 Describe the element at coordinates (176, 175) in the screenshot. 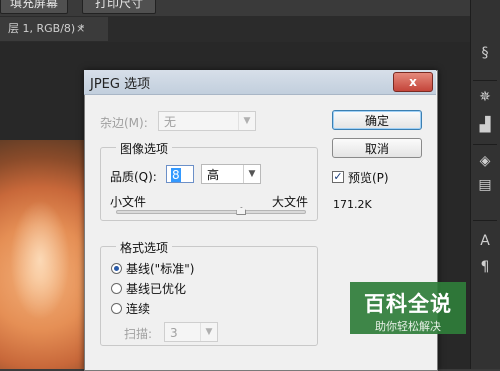

I see `quality-input-value: 8` at that location.